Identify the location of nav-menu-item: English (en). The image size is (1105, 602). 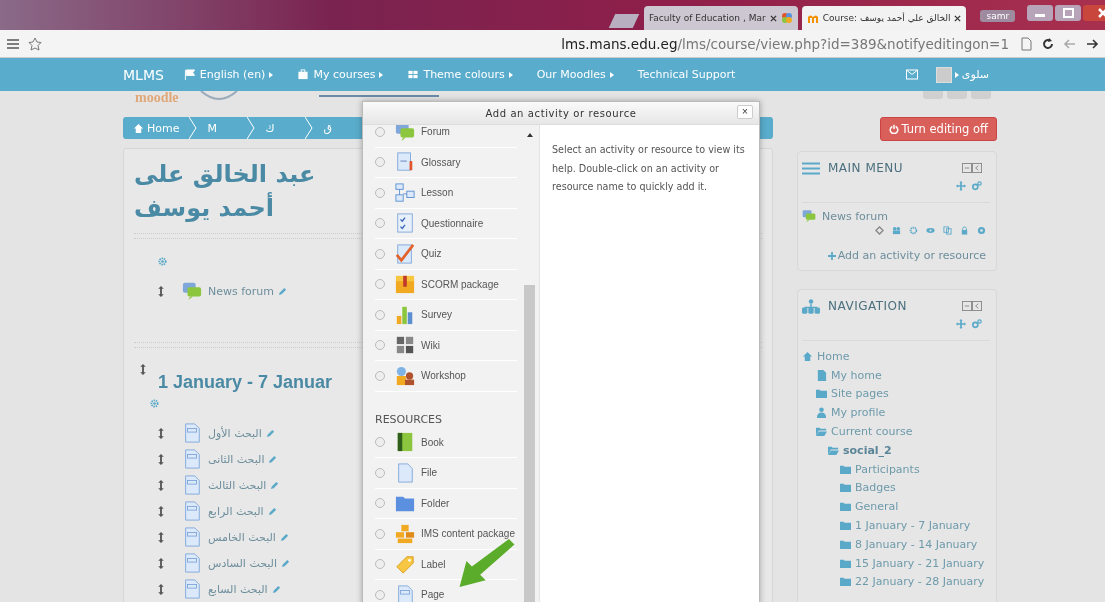
(228, 74).